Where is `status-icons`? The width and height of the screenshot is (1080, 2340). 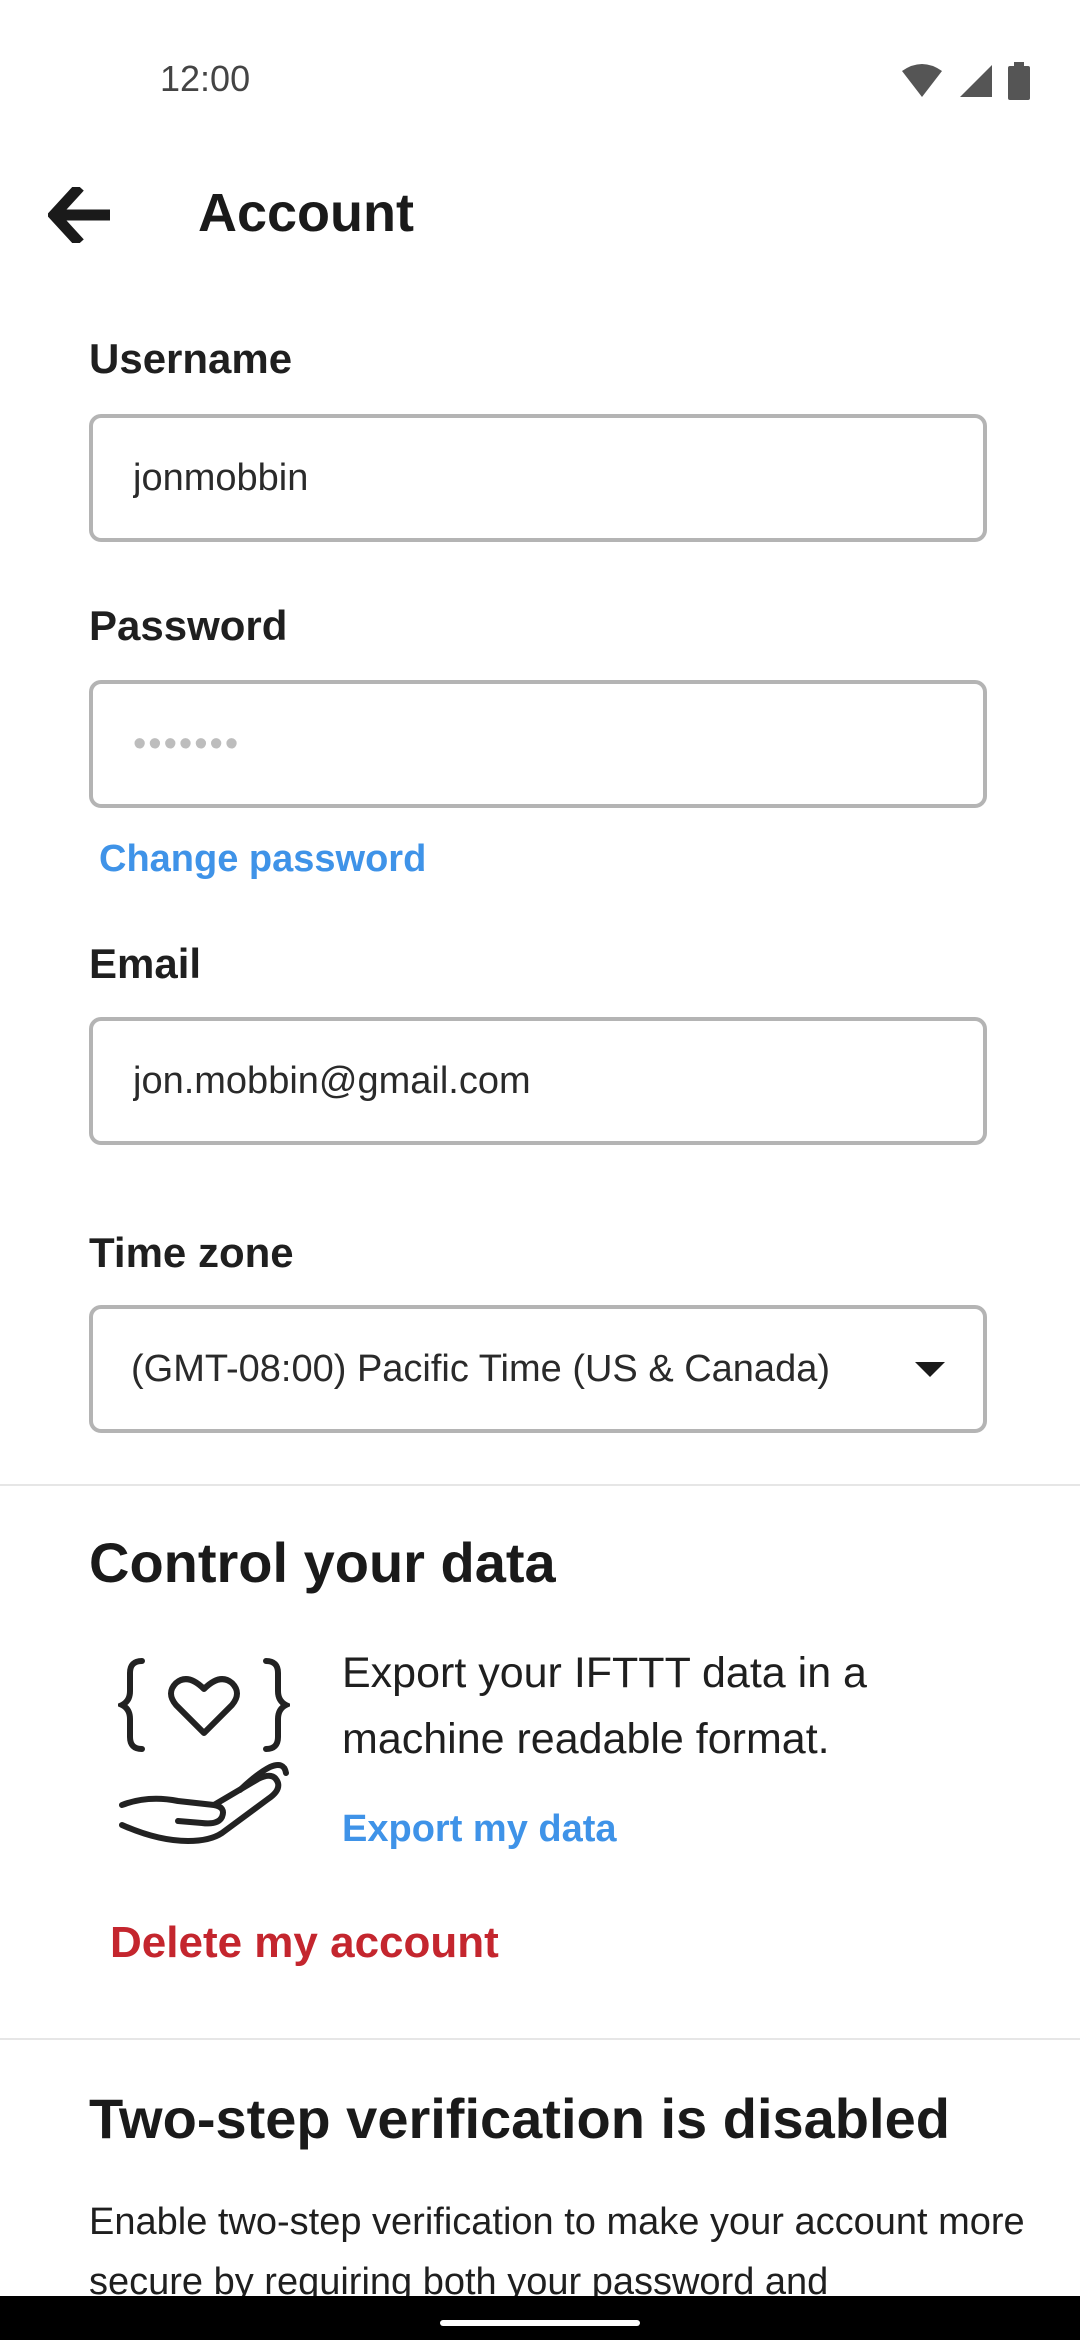
status-icons is located at coordinates (965, 81).